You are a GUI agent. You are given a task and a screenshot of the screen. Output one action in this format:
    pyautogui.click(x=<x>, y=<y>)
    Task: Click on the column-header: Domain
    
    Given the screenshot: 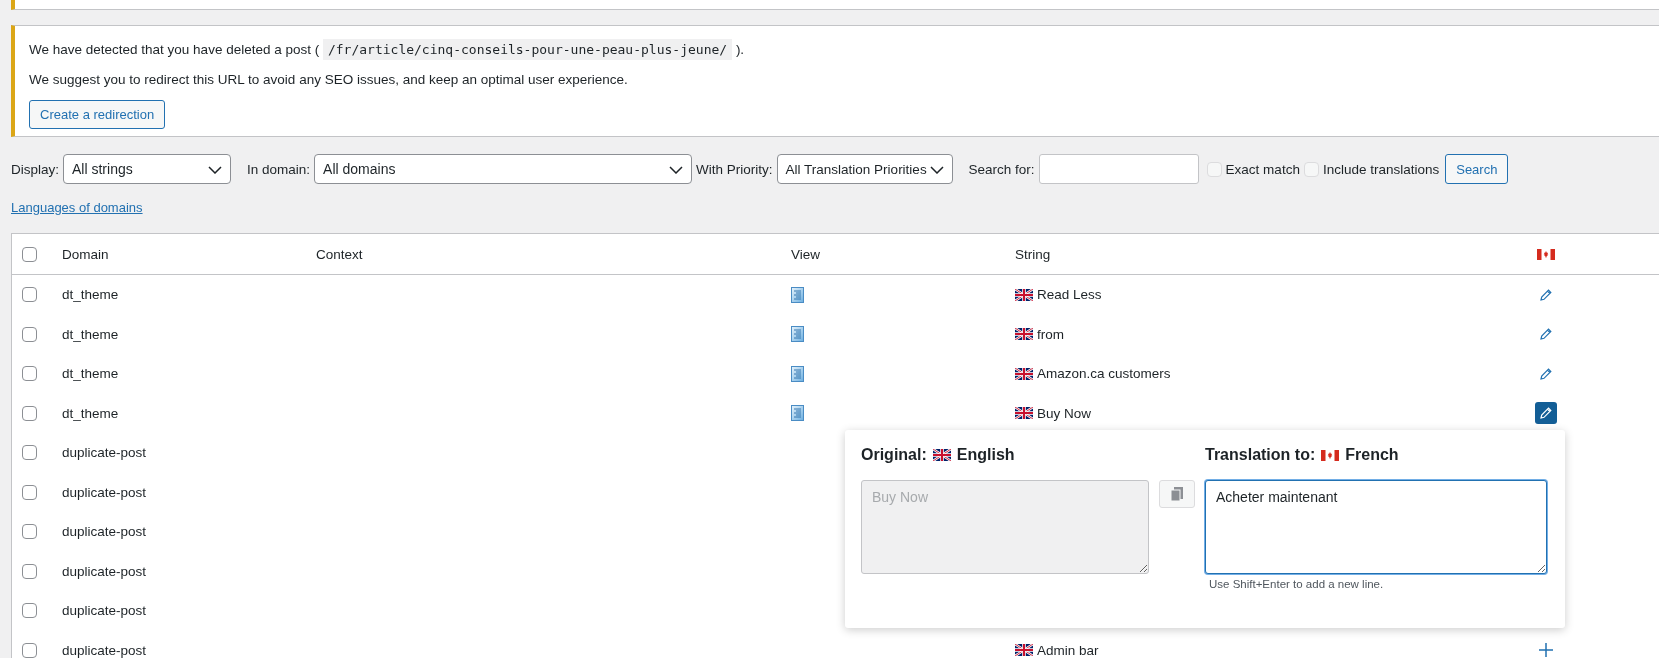 What is the action you would take?
    pyautogui.click(x=85, y=254)
    